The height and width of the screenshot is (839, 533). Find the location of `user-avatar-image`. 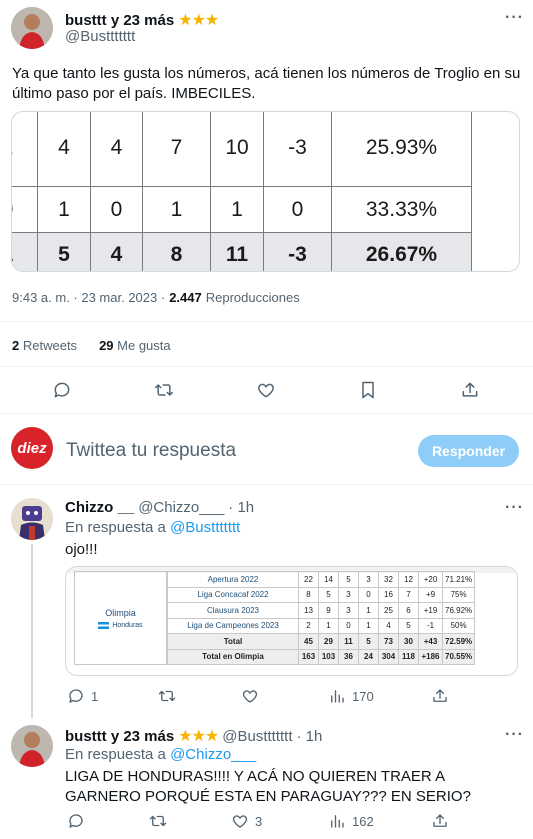

user-avatar-image is located at coordinates (32, 28).